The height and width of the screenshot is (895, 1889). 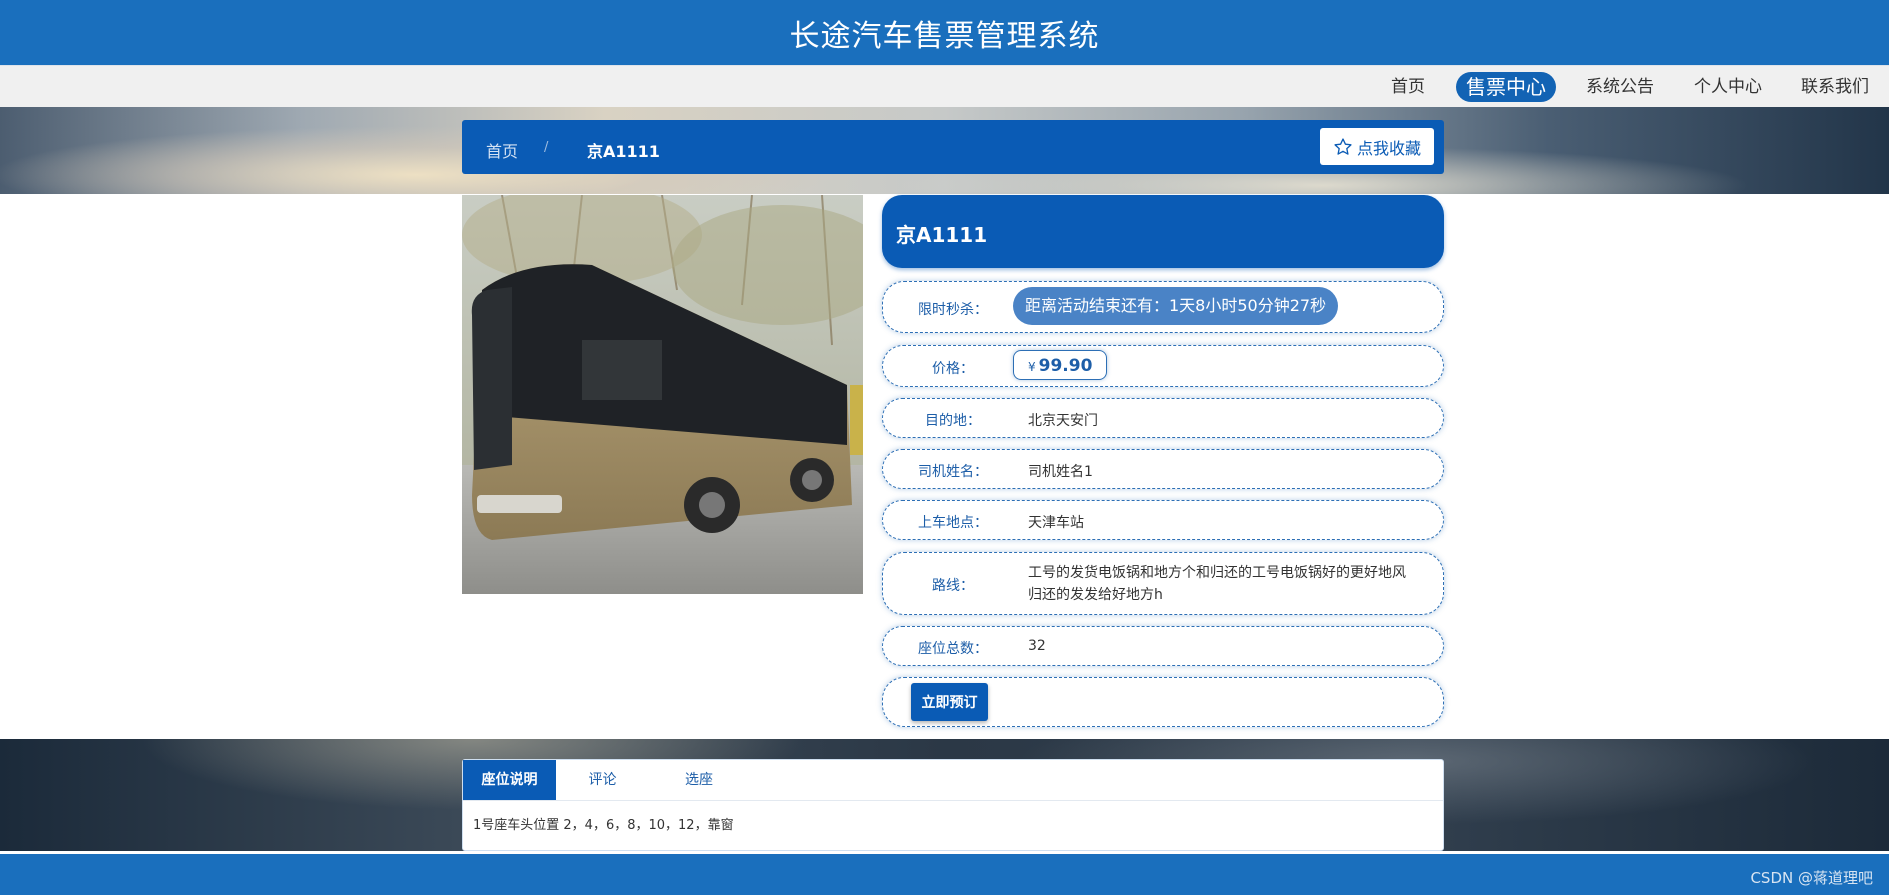 I want to click on flash-sale-label: 限时秒杀：, so click(x=953, y=310).